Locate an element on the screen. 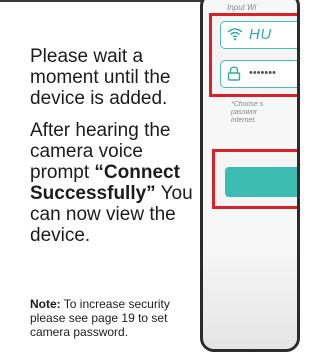 The width and height of the screenshot is (320, 352). top-divider is located at coordinates (106, 1).